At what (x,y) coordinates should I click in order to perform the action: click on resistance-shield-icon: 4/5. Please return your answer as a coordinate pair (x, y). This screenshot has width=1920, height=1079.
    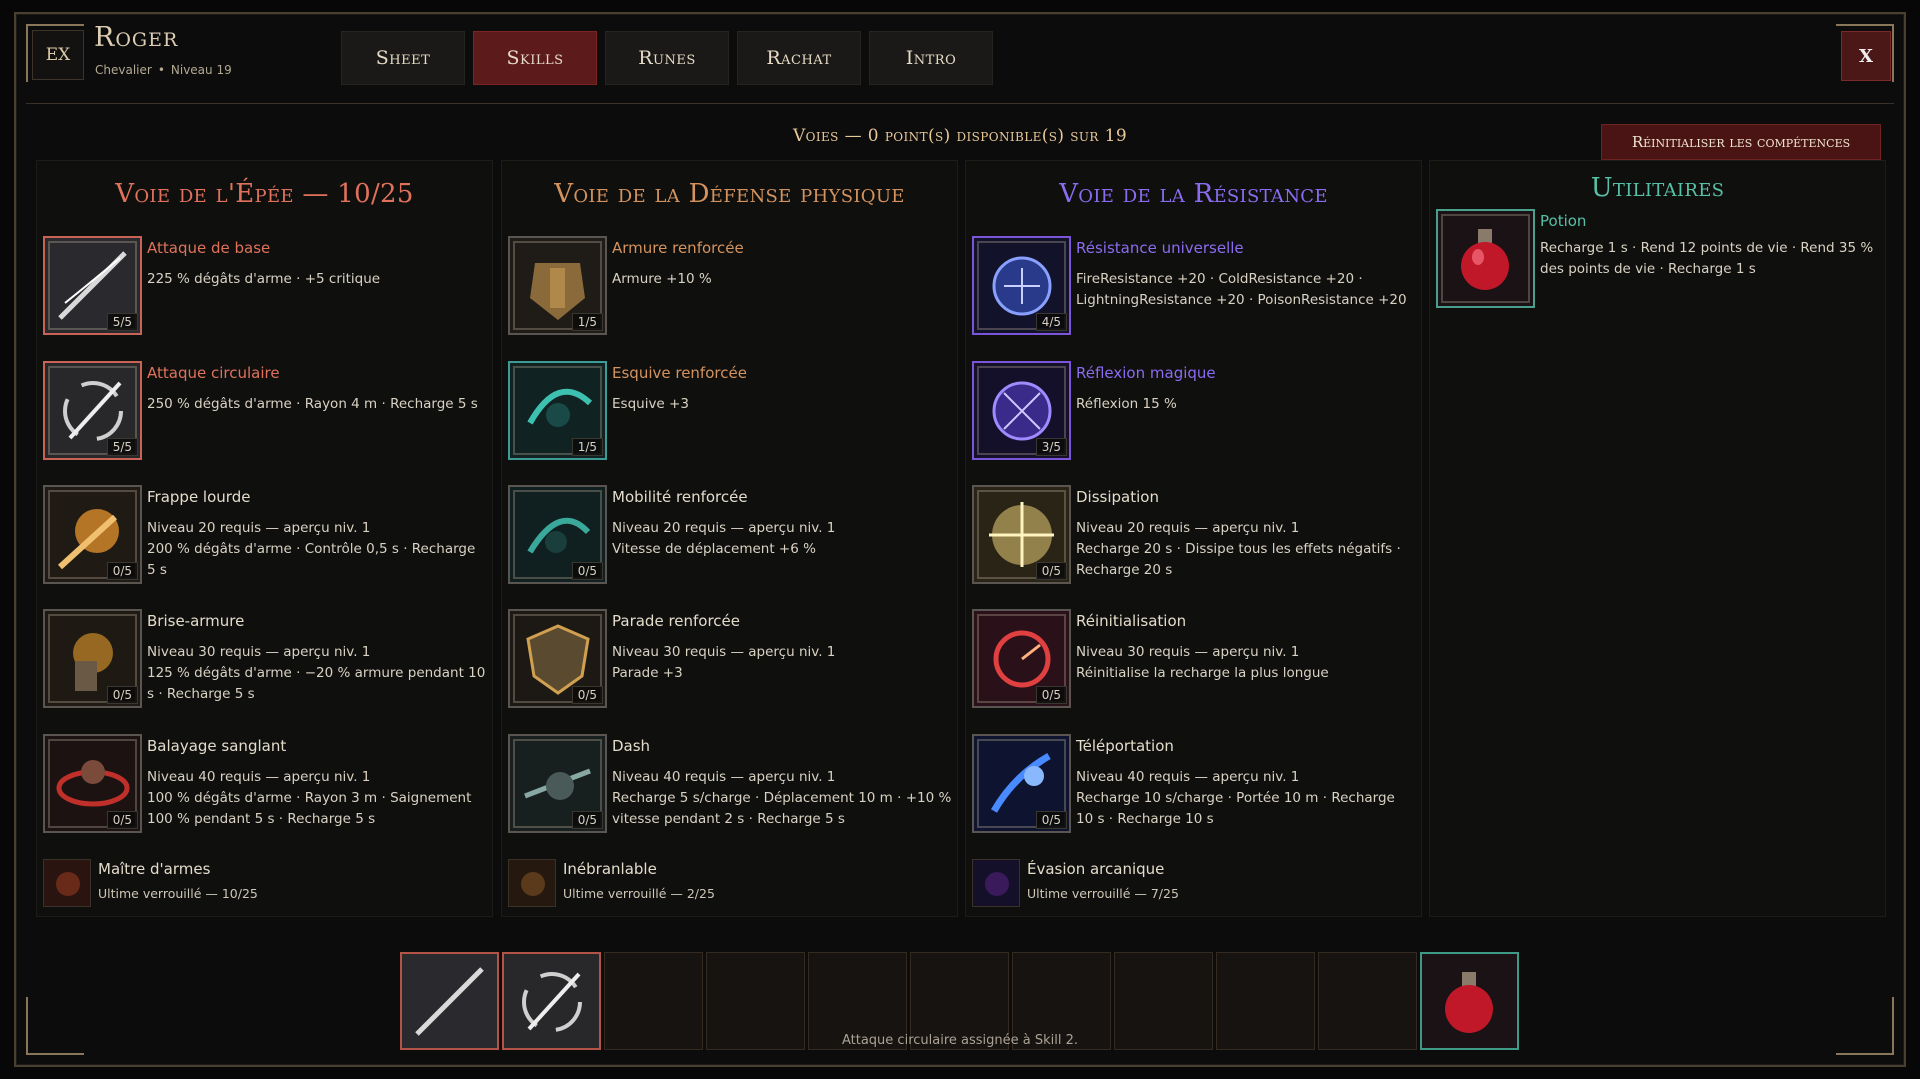
    Looking at the image, I should click on (1021, 285).